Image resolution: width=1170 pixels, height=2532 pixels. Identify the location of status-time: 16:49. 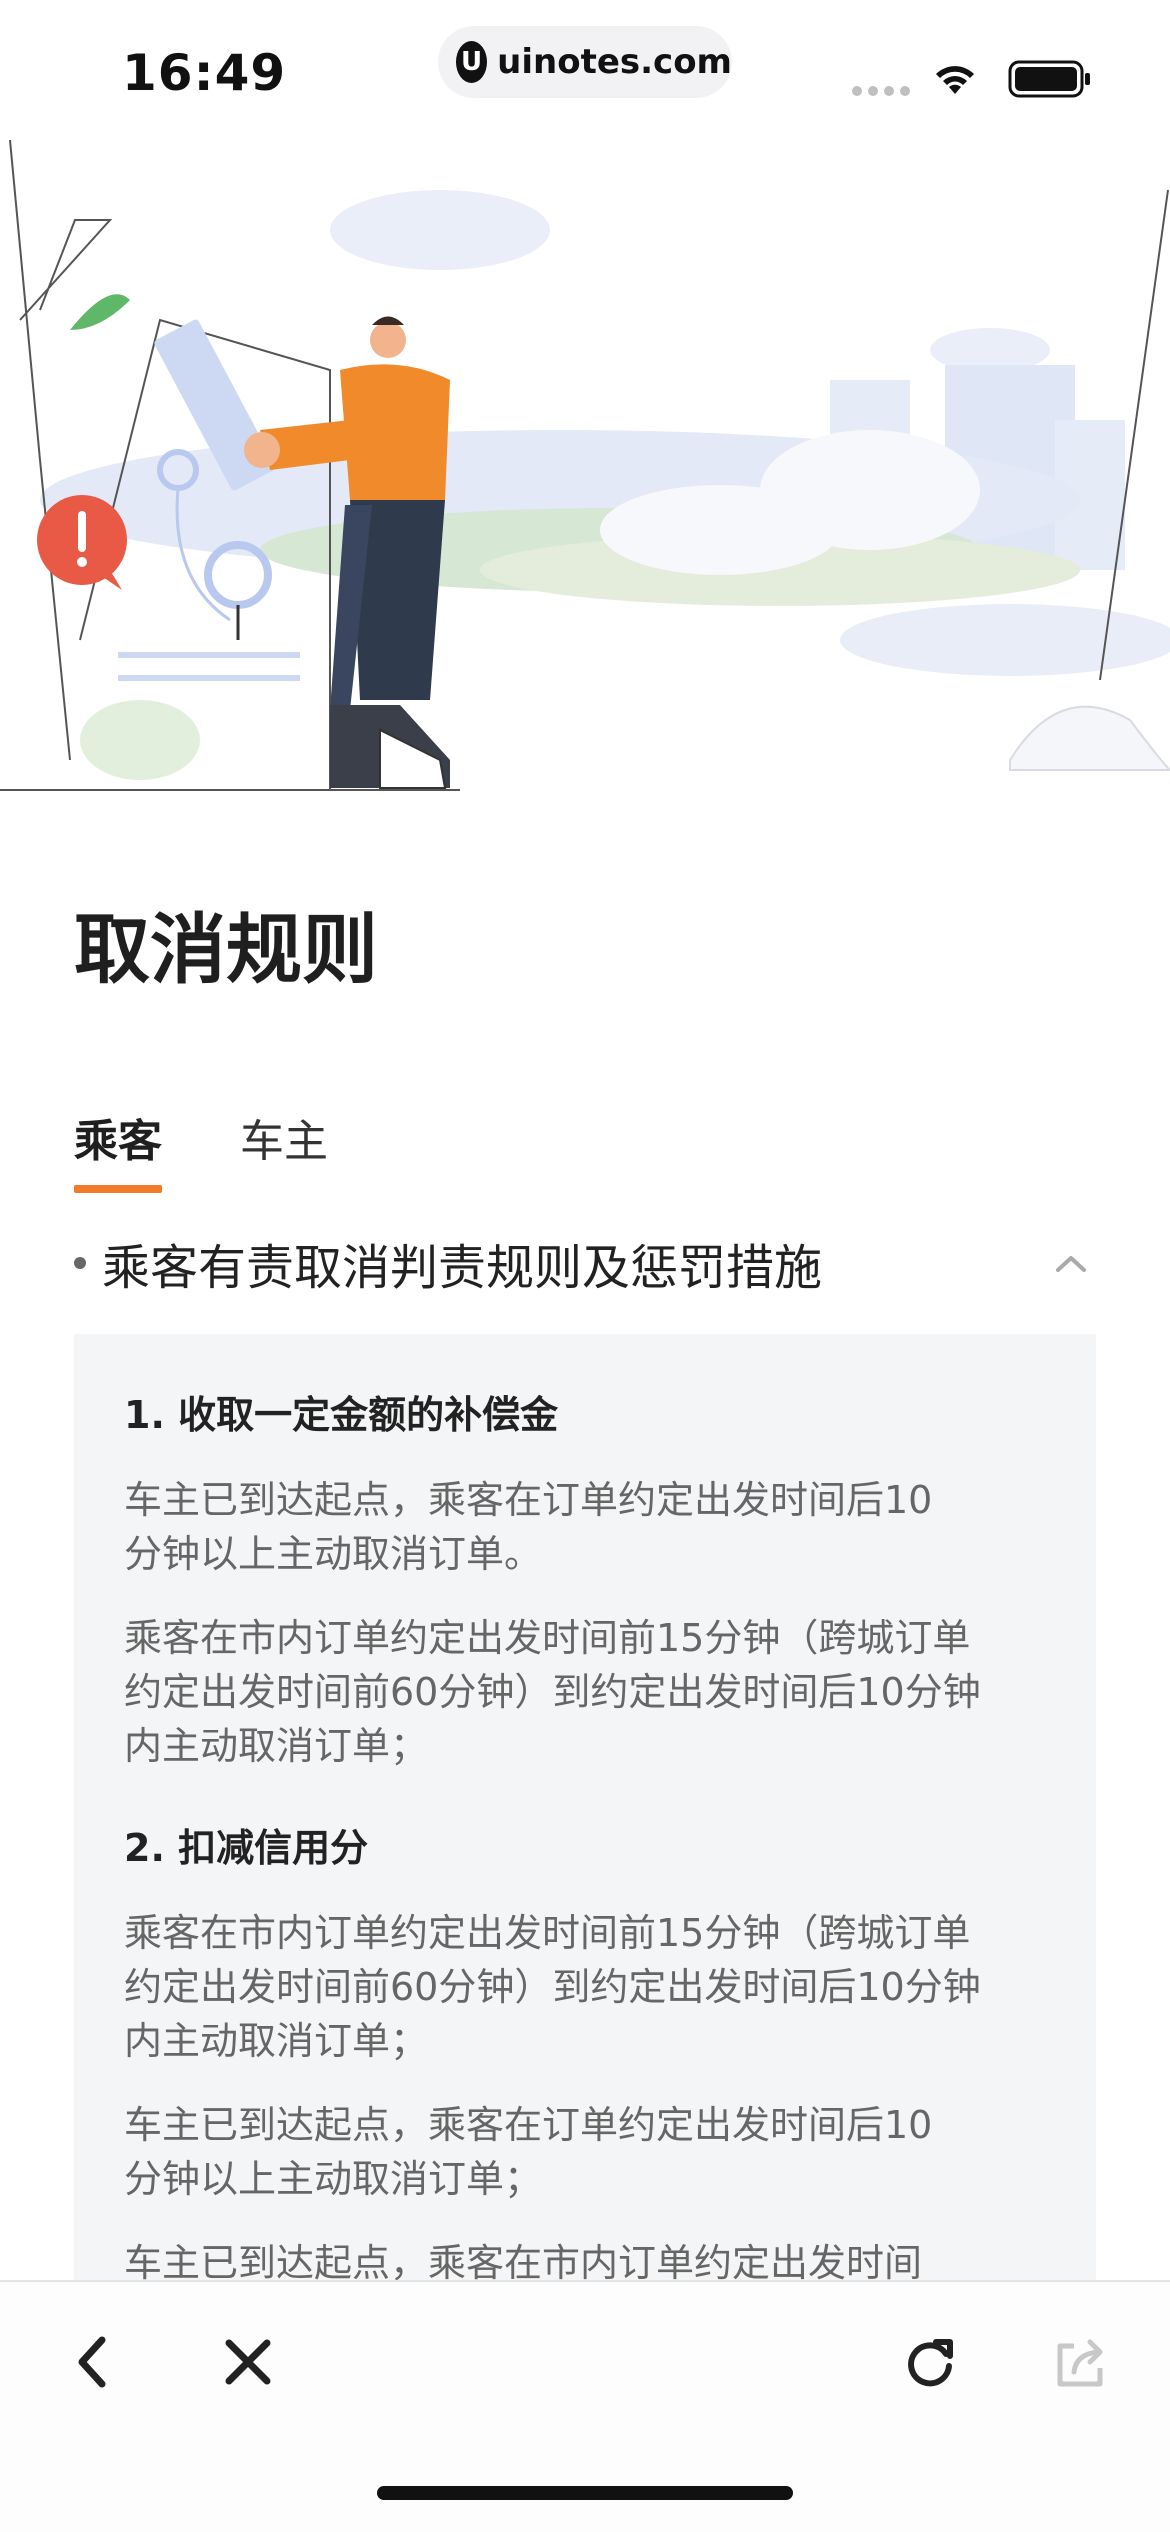
(204, 73).